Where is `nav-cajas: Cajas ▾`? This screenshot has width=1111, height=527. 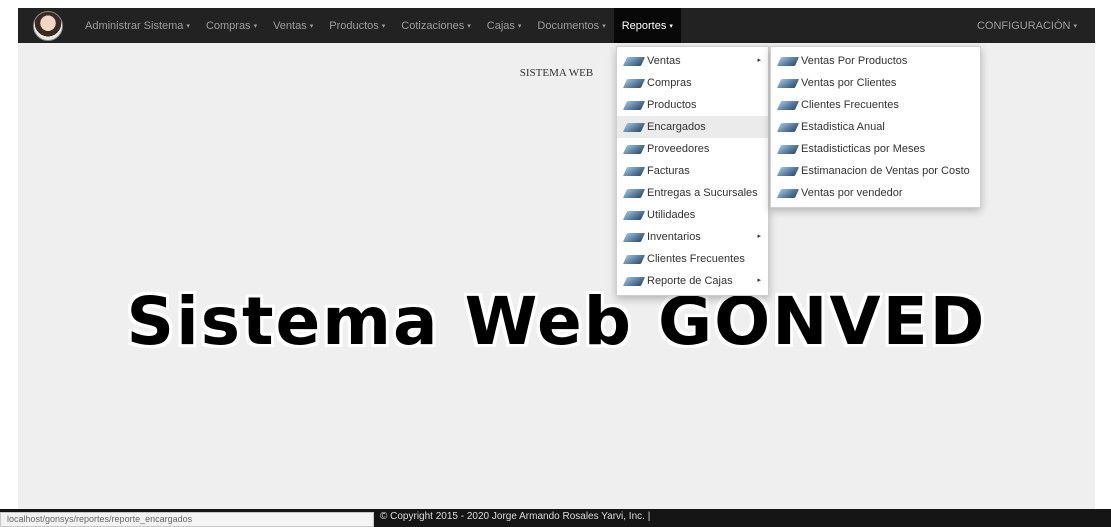 nav-cajas: Cajas ▾ is located at coordinates (504, 25).